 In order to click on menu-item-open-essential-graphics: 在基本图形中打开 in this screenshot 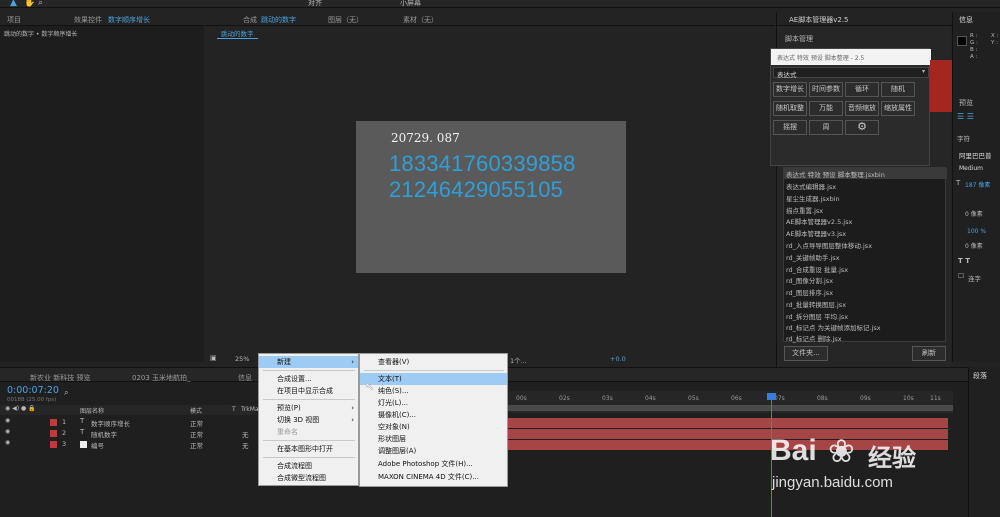, I will do `click(308, 449)`.